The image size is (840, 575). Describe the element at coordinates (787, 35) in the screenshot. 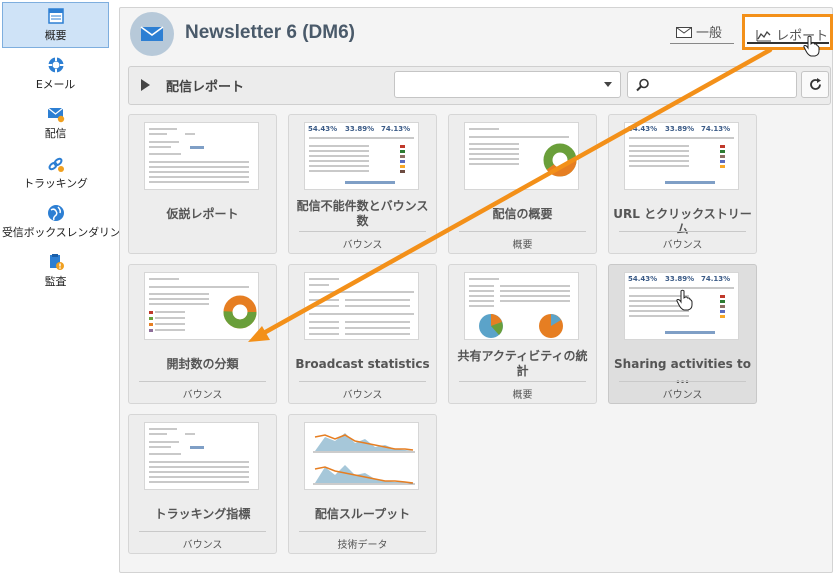

I see `tab-report: レポート` at that location.